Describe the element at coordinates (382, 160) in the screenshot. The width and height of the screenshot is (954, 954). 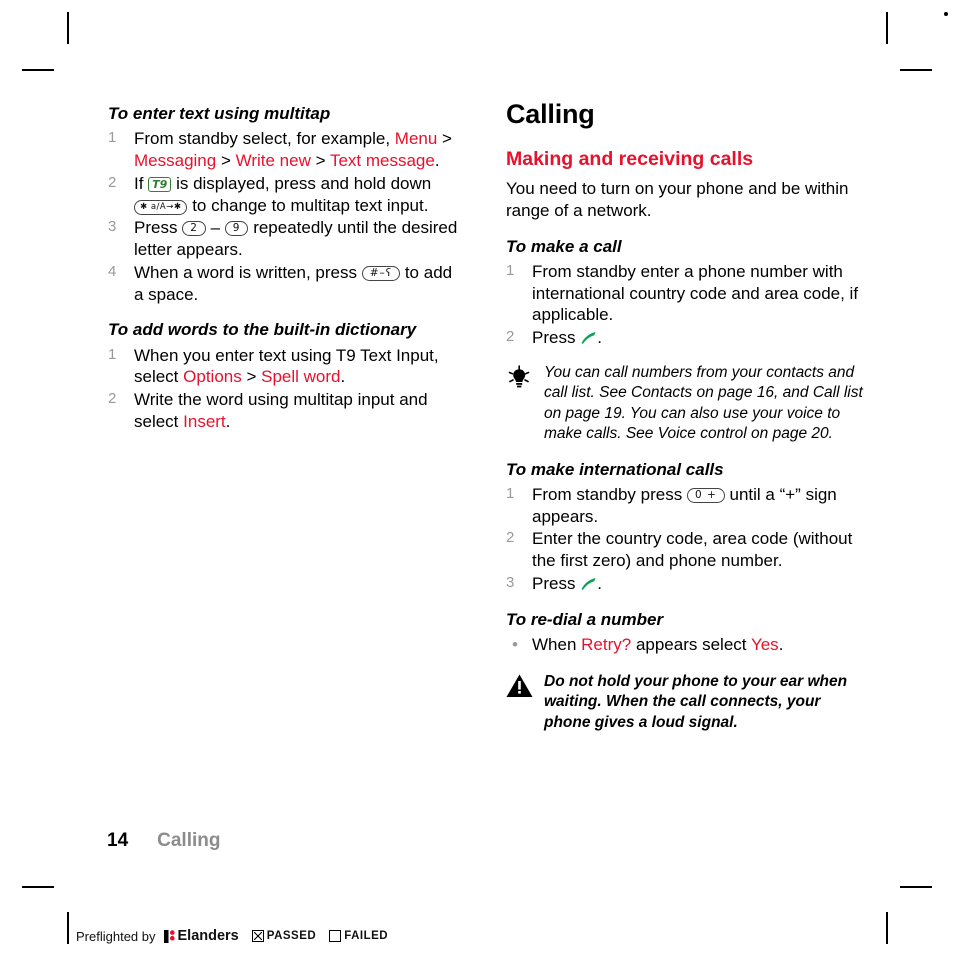
I see `ui-path-text-message: Text message` at that location.